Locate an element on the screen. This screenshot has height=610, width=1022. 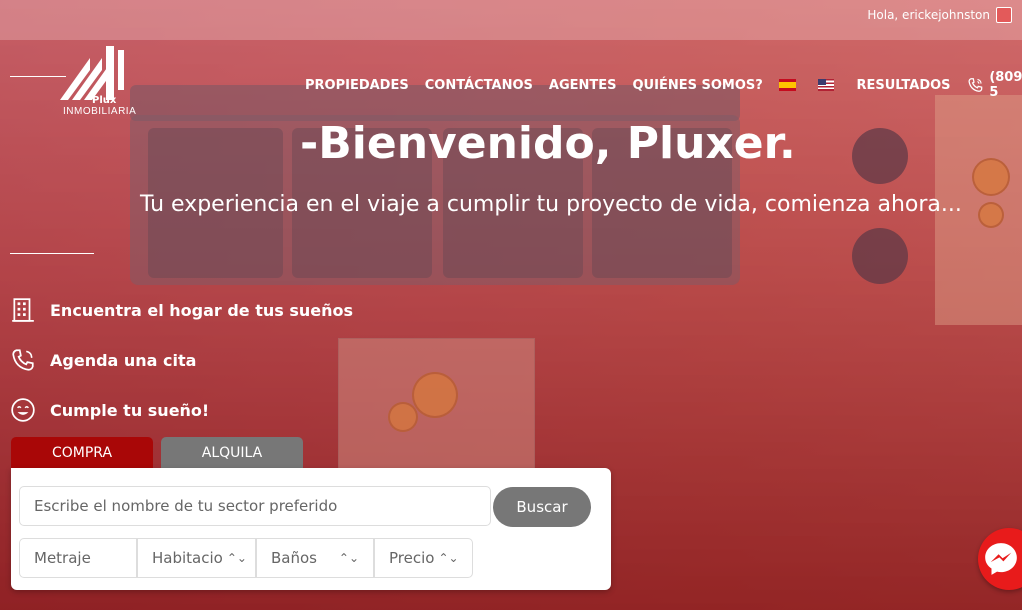
search-input is located at coordinates (255, 506).